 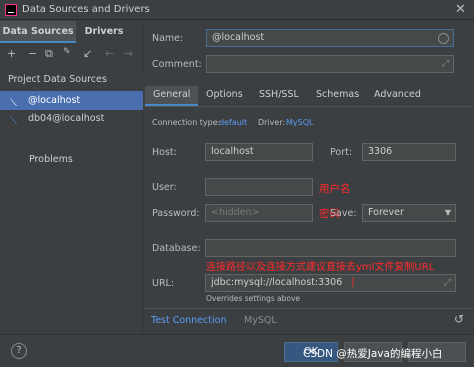 I want to click on problems-item: Problems, so click(x=51, y=159).